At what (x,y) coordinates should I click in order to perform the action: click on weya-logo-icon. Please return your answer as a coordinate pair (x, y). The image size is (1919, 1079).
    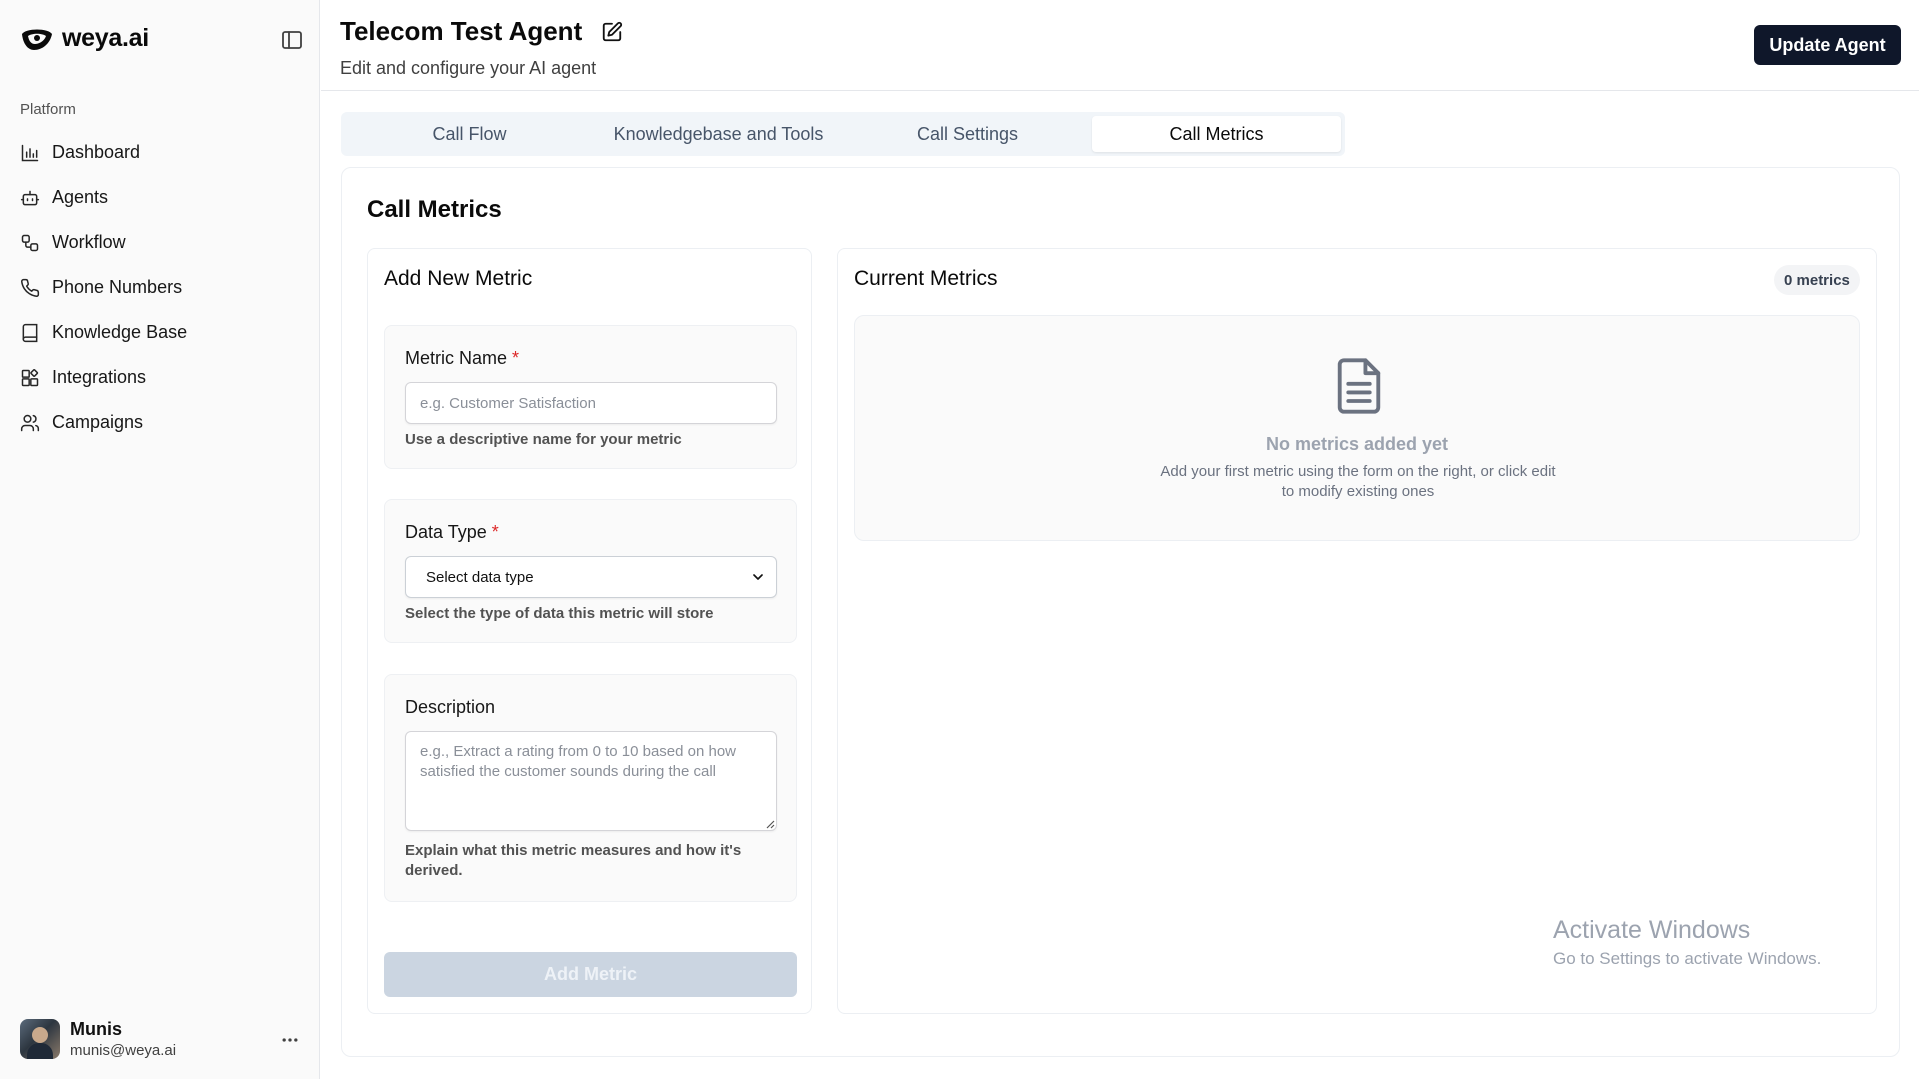
    Looking at the image, I should click on (37, 39).